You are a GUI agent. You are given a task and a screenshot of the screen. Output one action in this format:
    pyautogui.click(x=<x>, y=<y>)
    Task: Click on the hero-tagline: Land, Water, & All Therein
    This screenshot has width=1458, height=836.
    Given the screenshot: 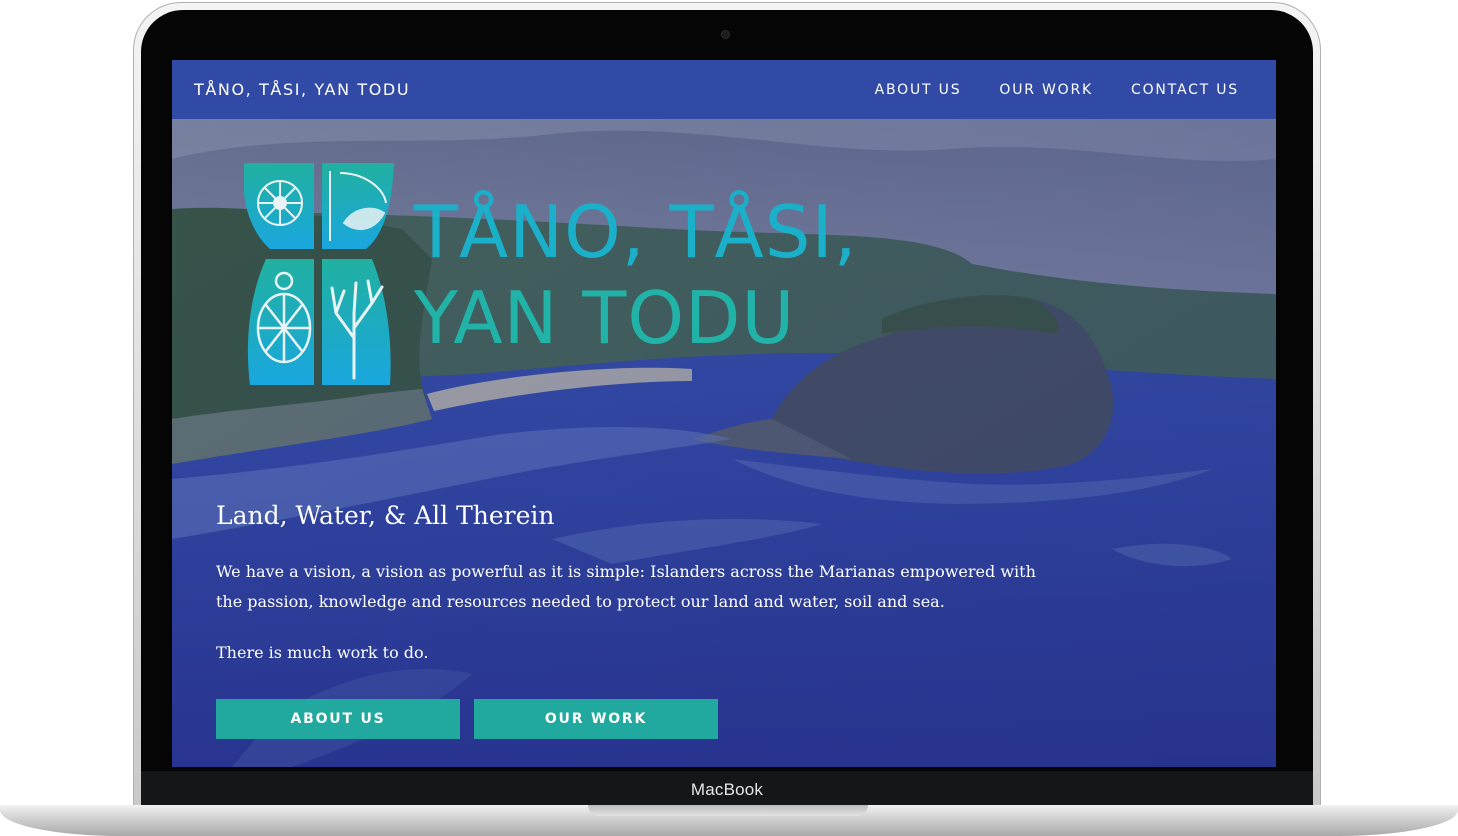 What is the action you would take?
    pyautogui.click(x=385, y=515)
    